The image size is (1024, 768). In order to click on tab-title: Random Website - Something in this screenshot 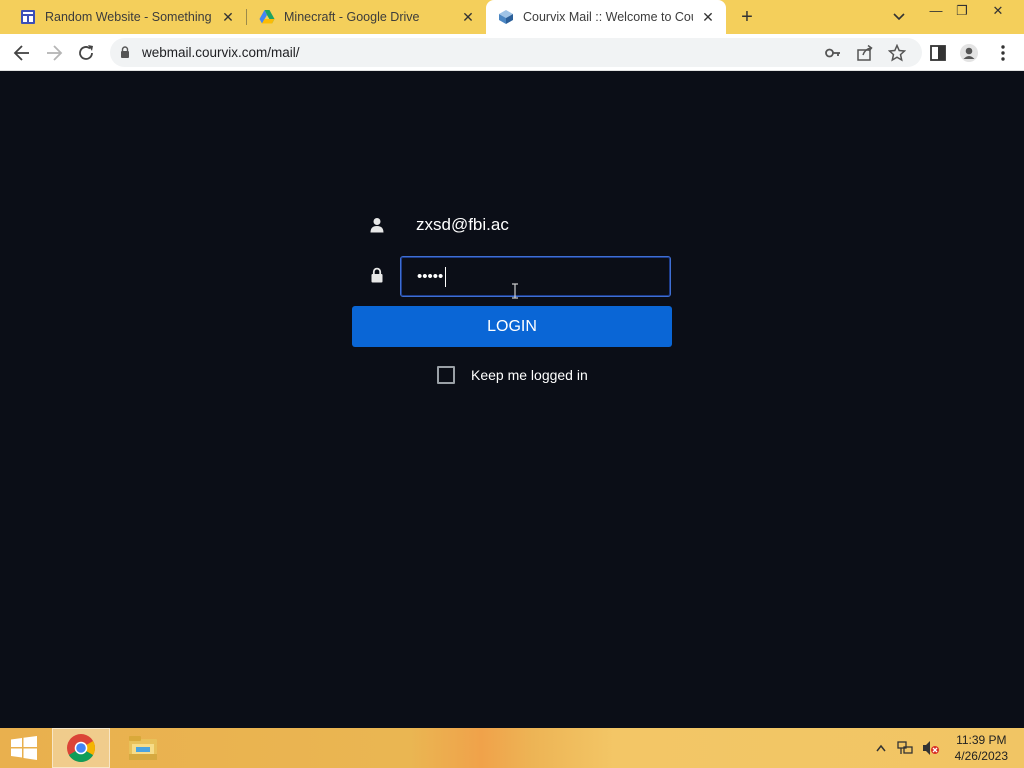, I will do `click(128, 17)`.